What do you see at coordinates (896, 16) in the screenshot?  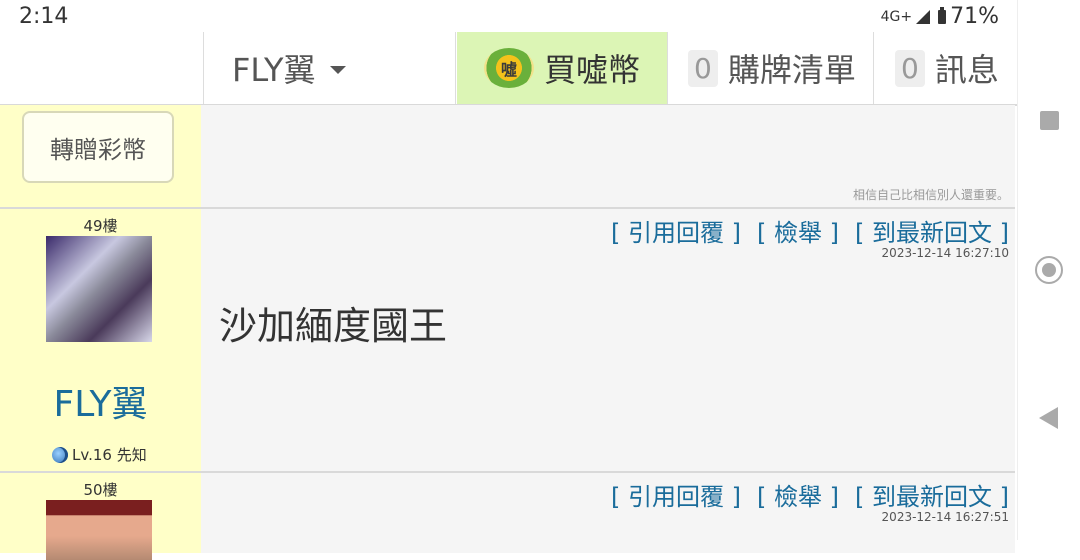 I see `network-type: 4G+` at bounding box center [896, 16].